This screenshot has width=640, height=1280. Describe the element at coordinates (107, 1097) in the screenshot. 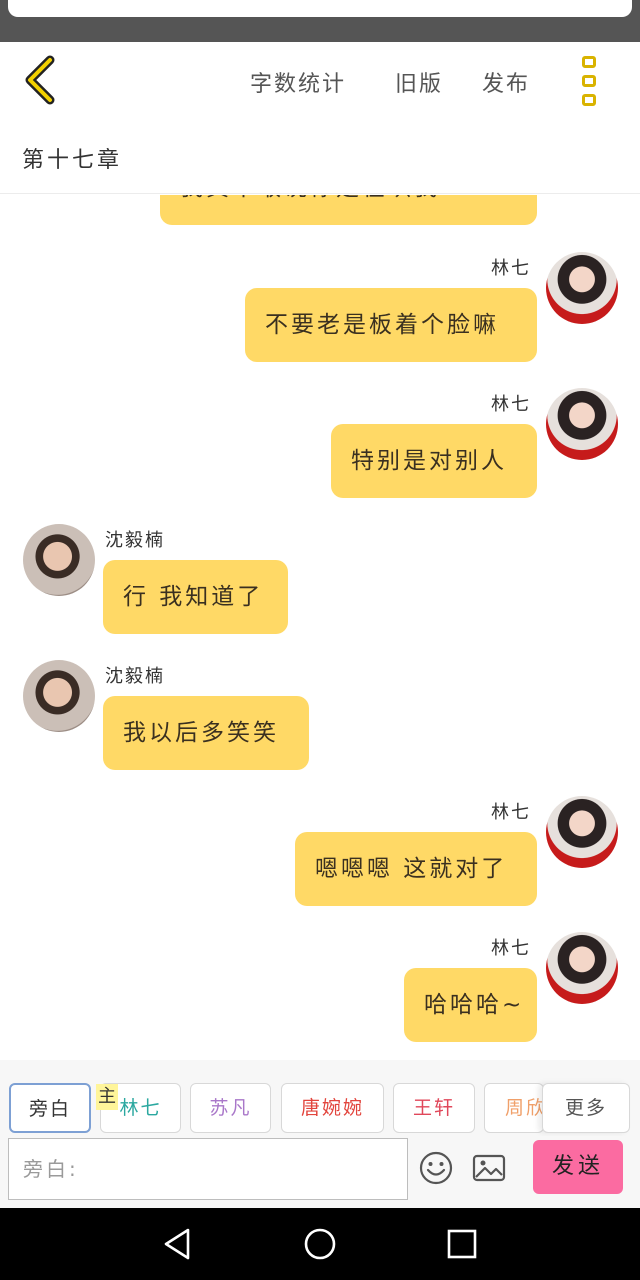

I see `protagonist-badge: 主` at that location.